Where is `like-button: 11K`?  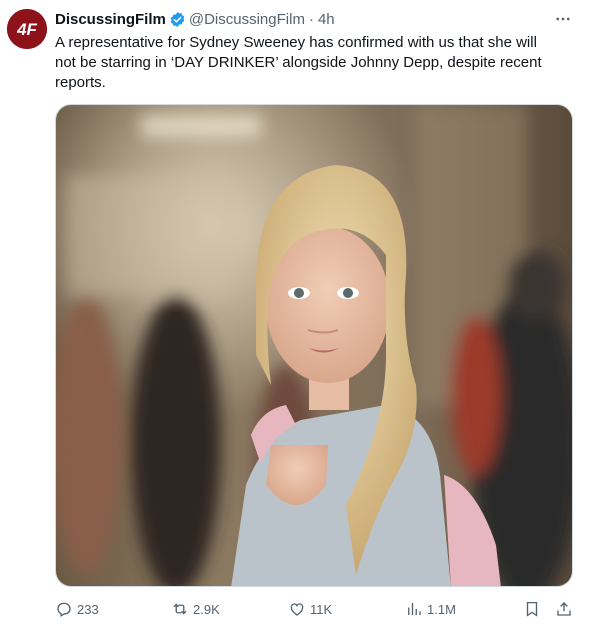 like-button: 11K is located at coordinates (310, 609).